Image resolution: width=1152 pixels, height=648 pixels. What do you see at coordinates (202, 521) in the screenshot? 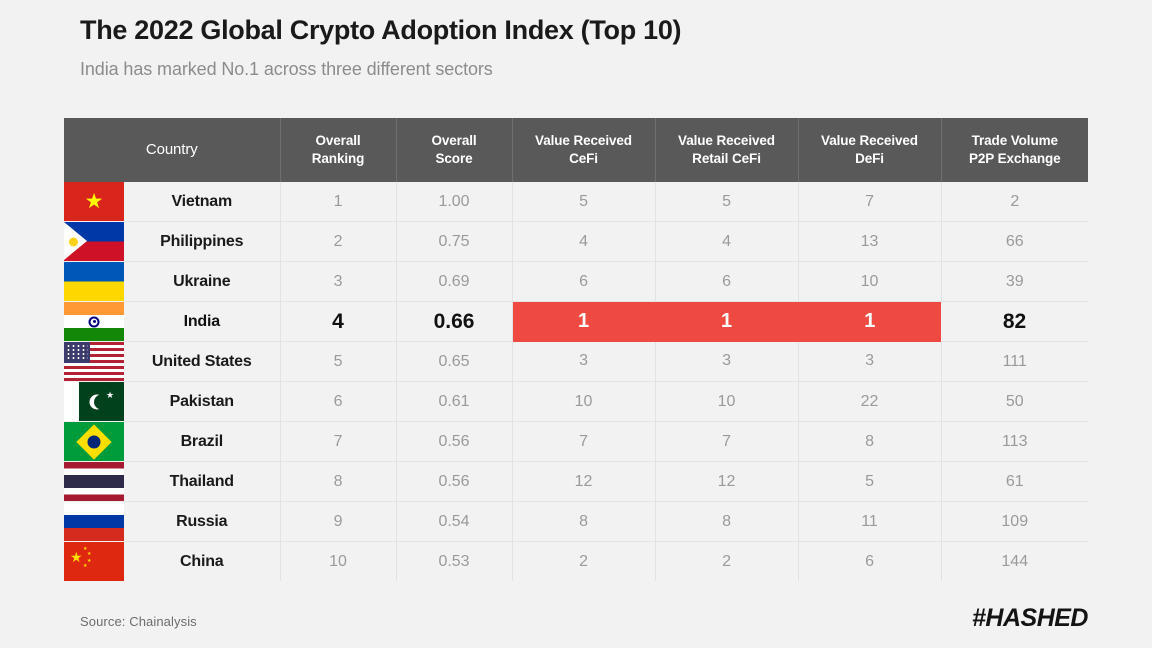
I see `cell-country: Russia` at bounding box center [202, 521].